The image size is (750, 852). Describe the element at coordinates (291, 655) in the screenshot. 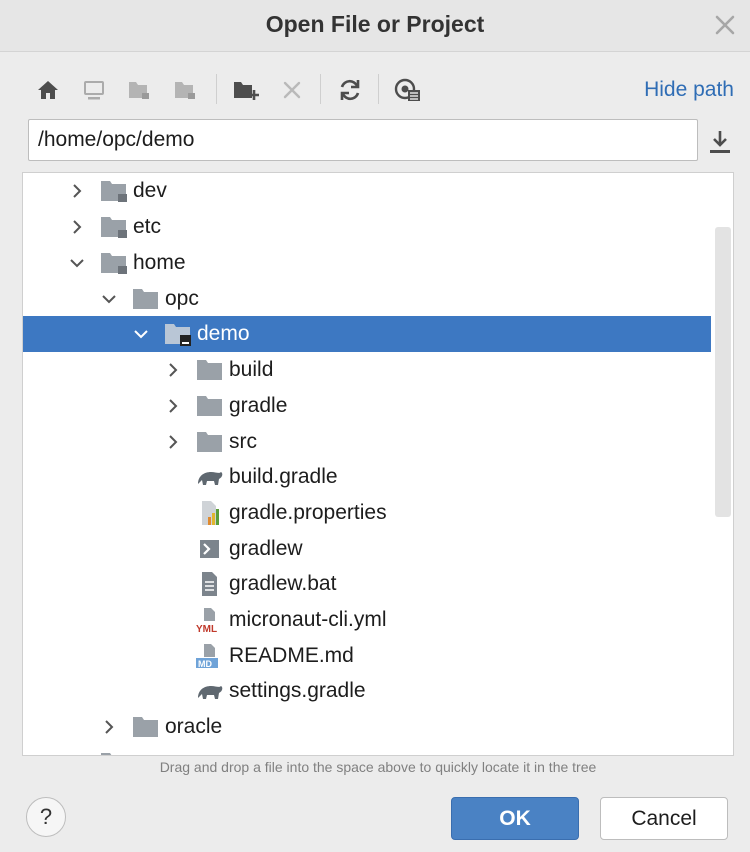

I see `tree-item-label: README.md` at that location.